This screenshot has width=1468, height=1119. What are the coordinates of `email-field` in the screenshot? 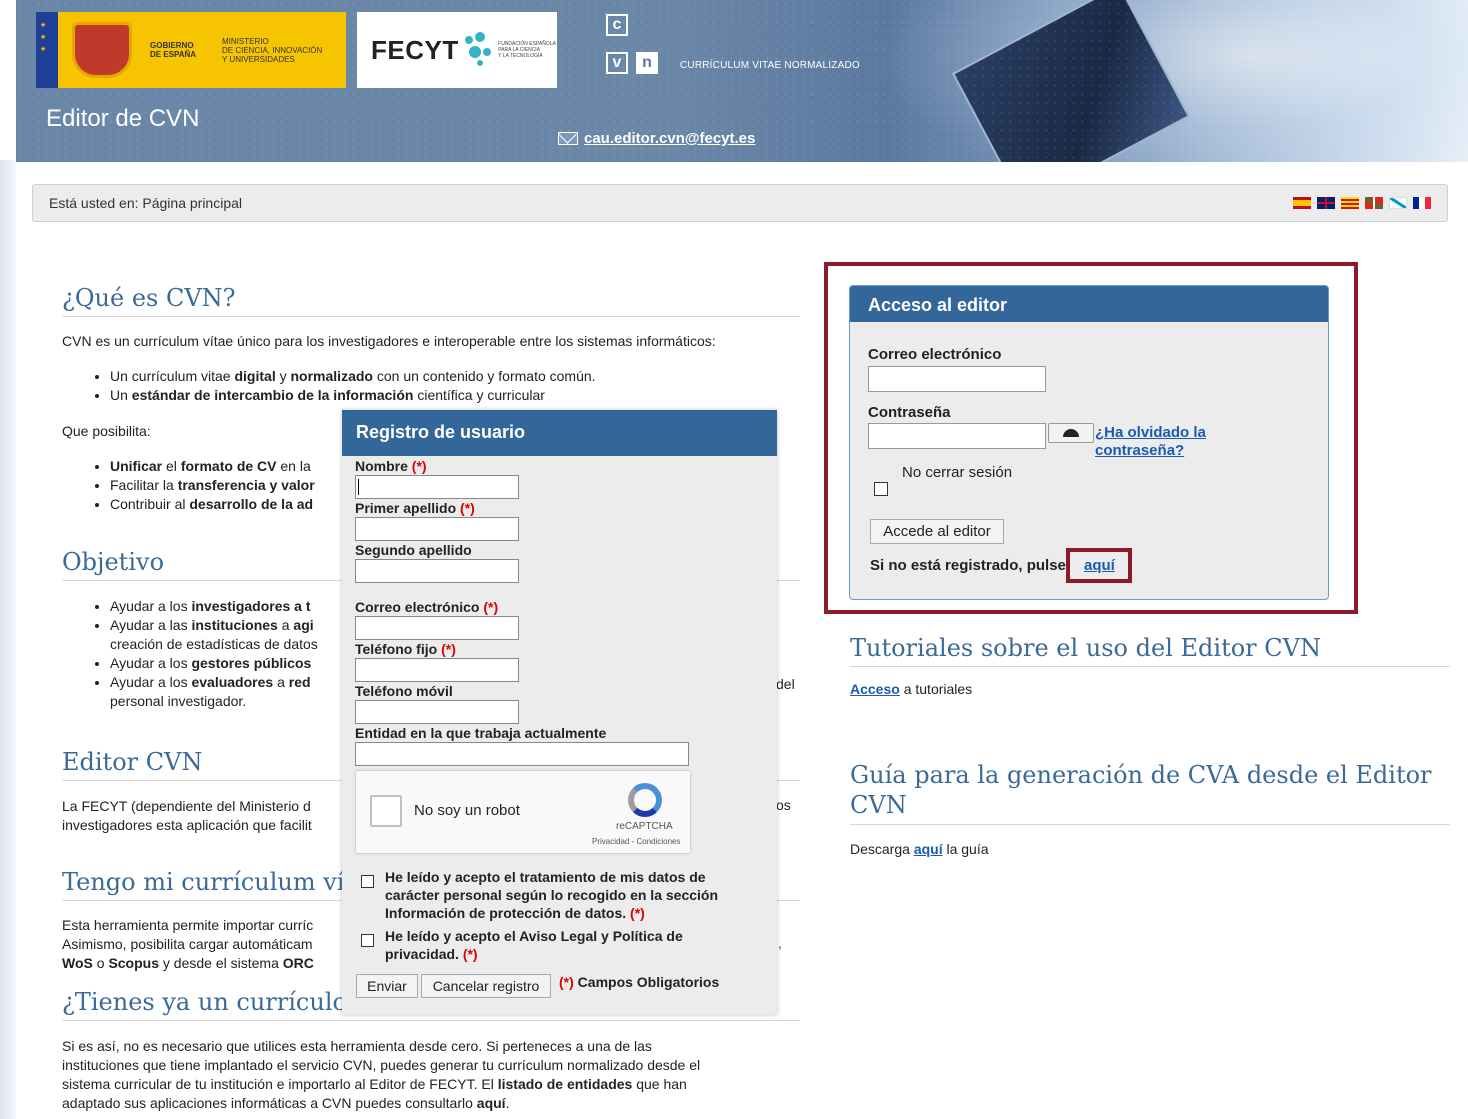 It's located at (957, 379).